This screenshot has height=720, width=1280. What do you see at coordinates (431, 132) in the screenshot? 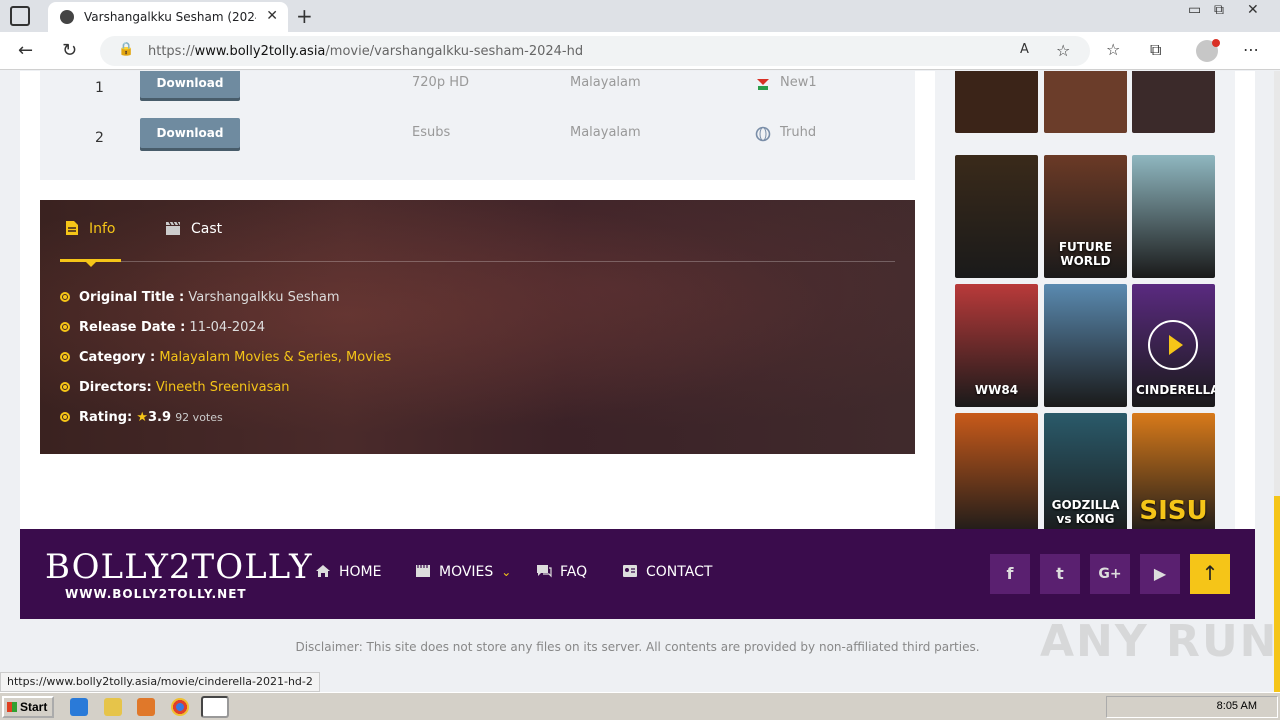
I see `quality-cell: Esubs` at bounding box center [431, 132].